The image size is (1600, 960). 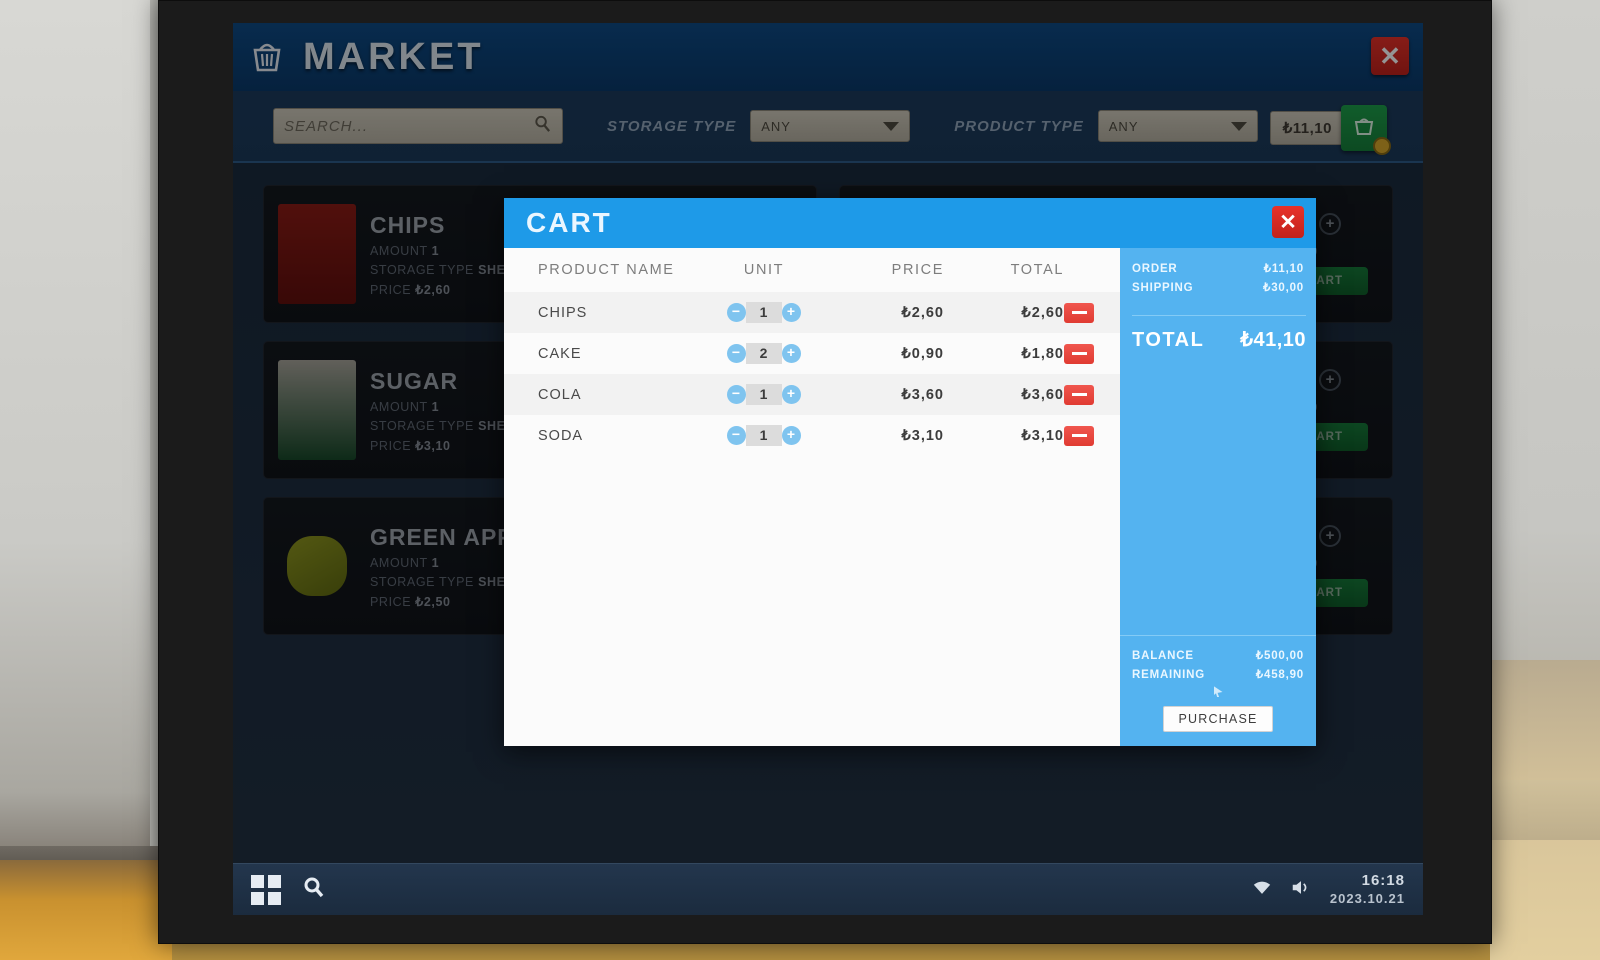 What do you see at coordinates (560, 353) in the screenshot?
I see `cart-item-name: CAKE` at bounding box center [560, 353].